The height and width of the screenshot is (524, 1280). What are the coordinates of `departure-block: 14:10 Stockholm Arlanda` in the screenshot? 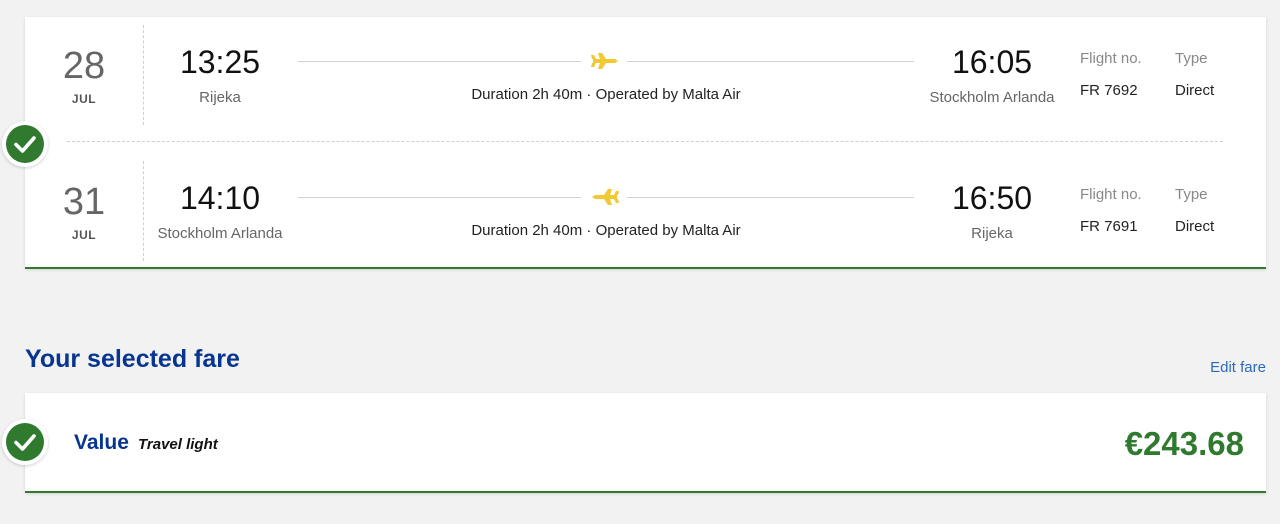 It's located at (220, 212).